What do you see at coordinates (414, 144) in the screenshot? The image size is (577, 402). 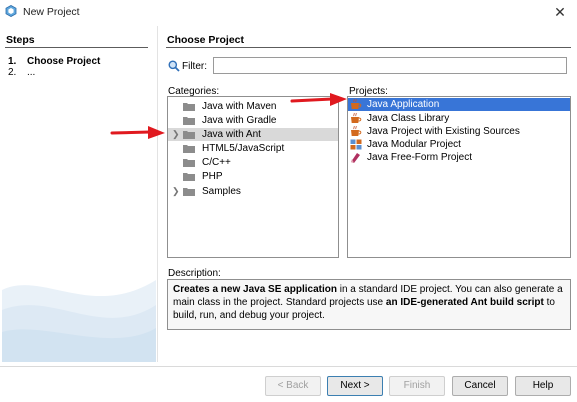 I see `project-label: Java Modular Project` at bounding box center [414, 144].